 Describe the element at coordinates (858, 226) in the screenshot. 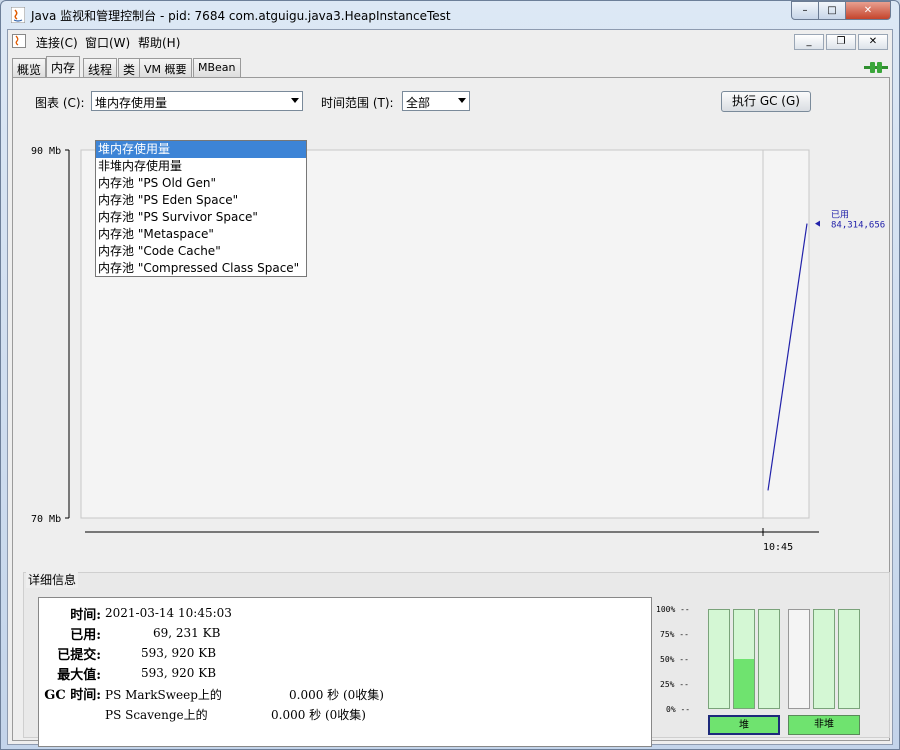

I see `series-value-label: 84,314,656` at that location.